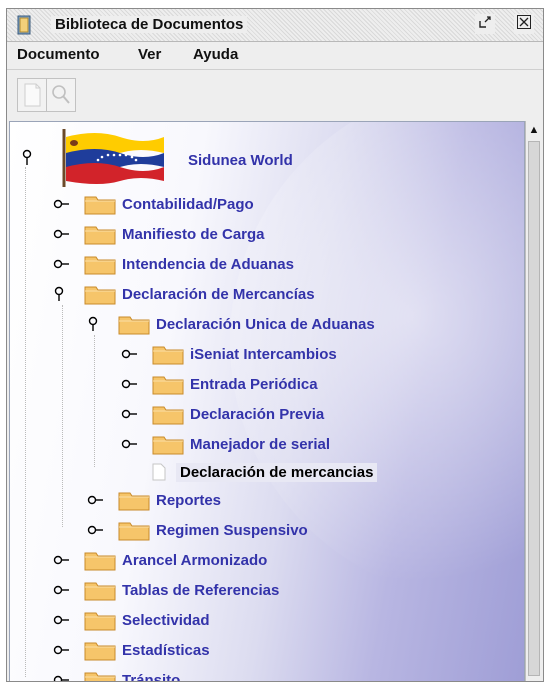 This screenshot has width=548, height=683. What do you see at coordinates (257, 414) in the screenshot?
I see `tree-node-label: Declaración Previa` at bounding box center [257, 414].